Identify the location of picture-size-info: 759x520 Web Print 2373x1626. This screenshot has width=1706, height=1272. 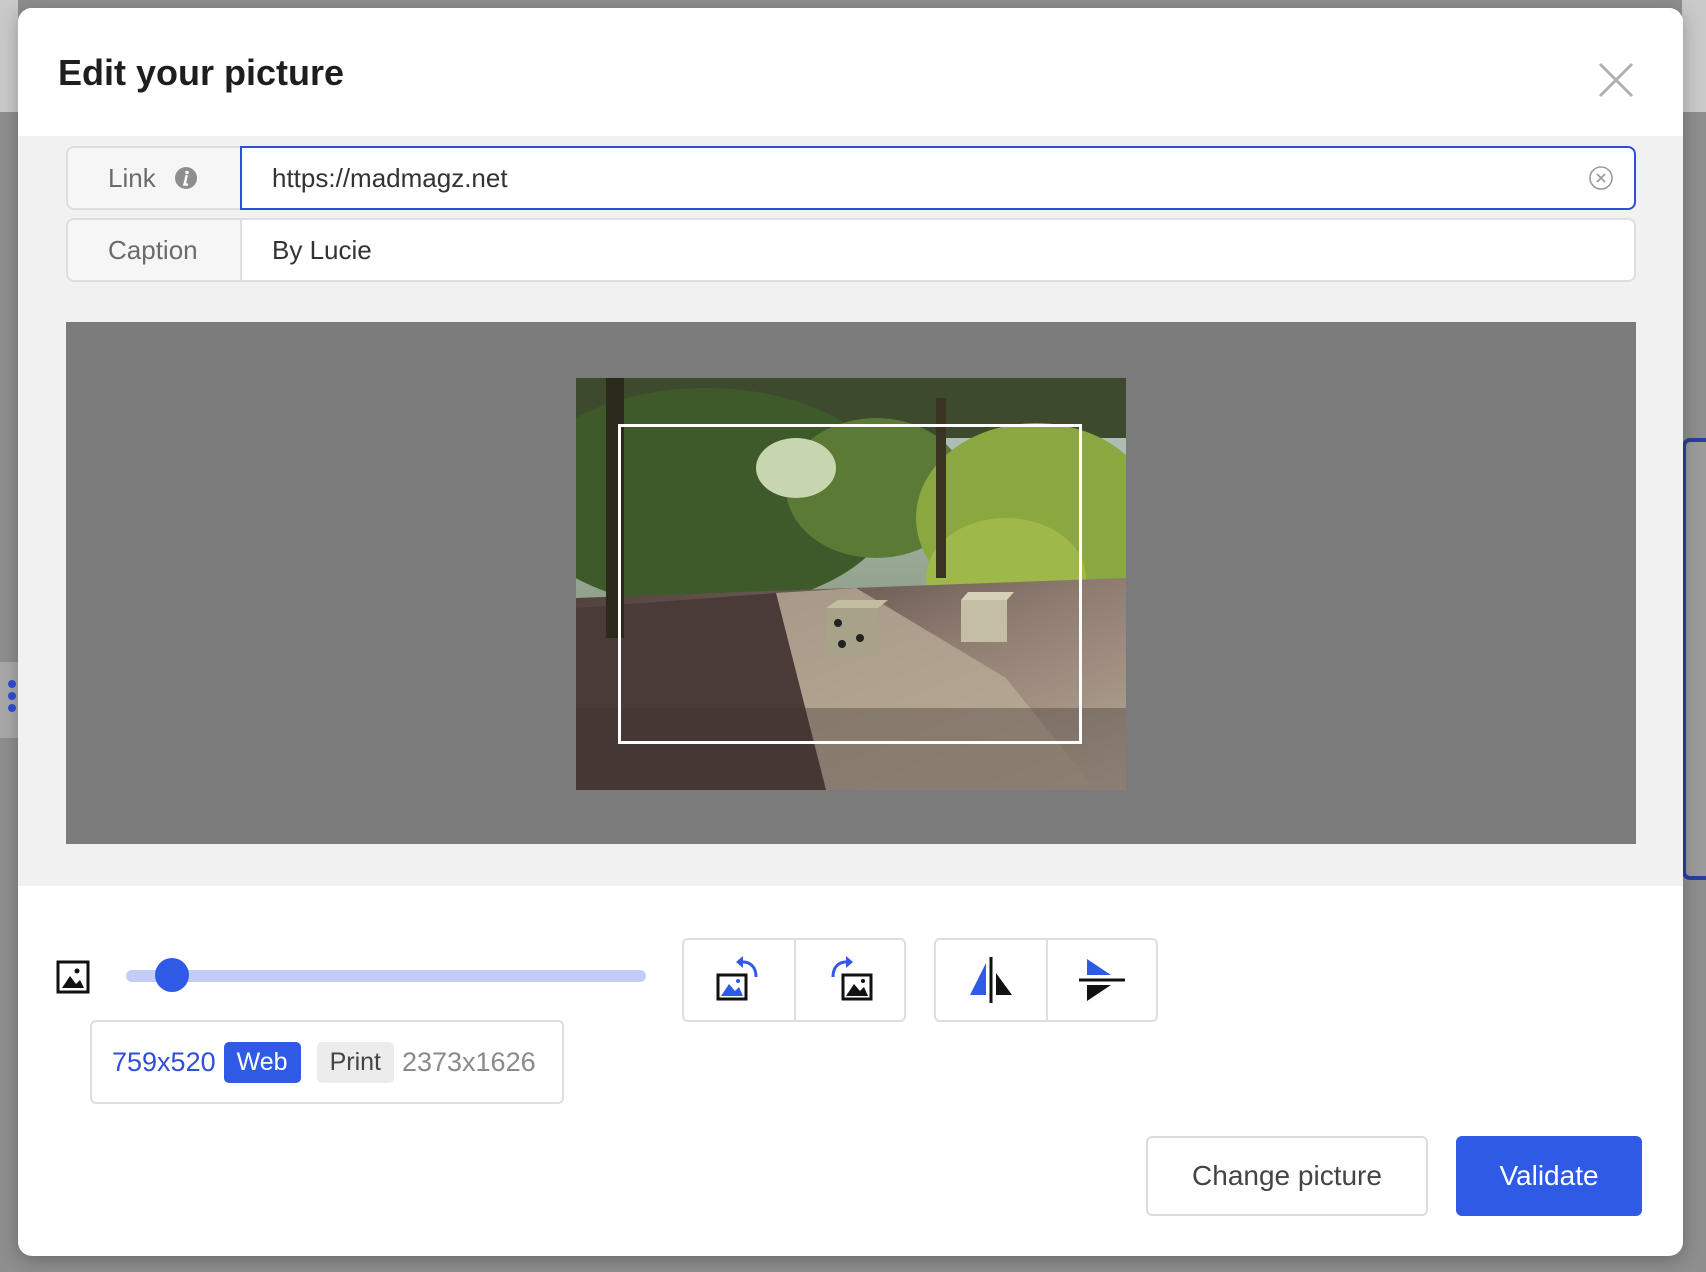
(327, 1062).